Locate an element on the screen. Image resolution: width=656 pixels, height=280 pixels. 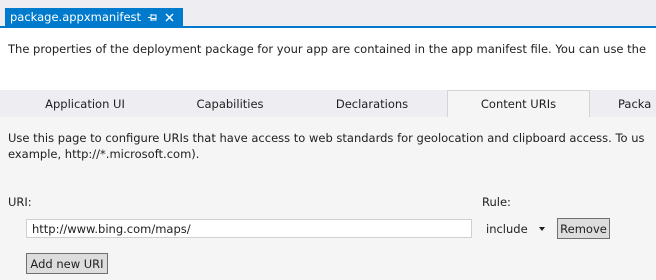
chevron-down-icon is located at coordinates (542, 229).